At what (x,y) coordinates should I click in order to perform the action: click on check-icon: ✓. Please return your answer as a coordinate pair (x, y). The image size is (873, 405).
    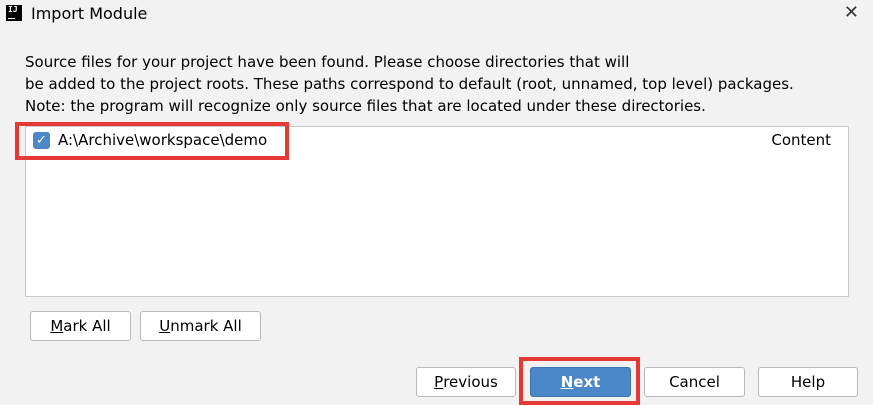
    Looking at the image, I should click on (41, 140).